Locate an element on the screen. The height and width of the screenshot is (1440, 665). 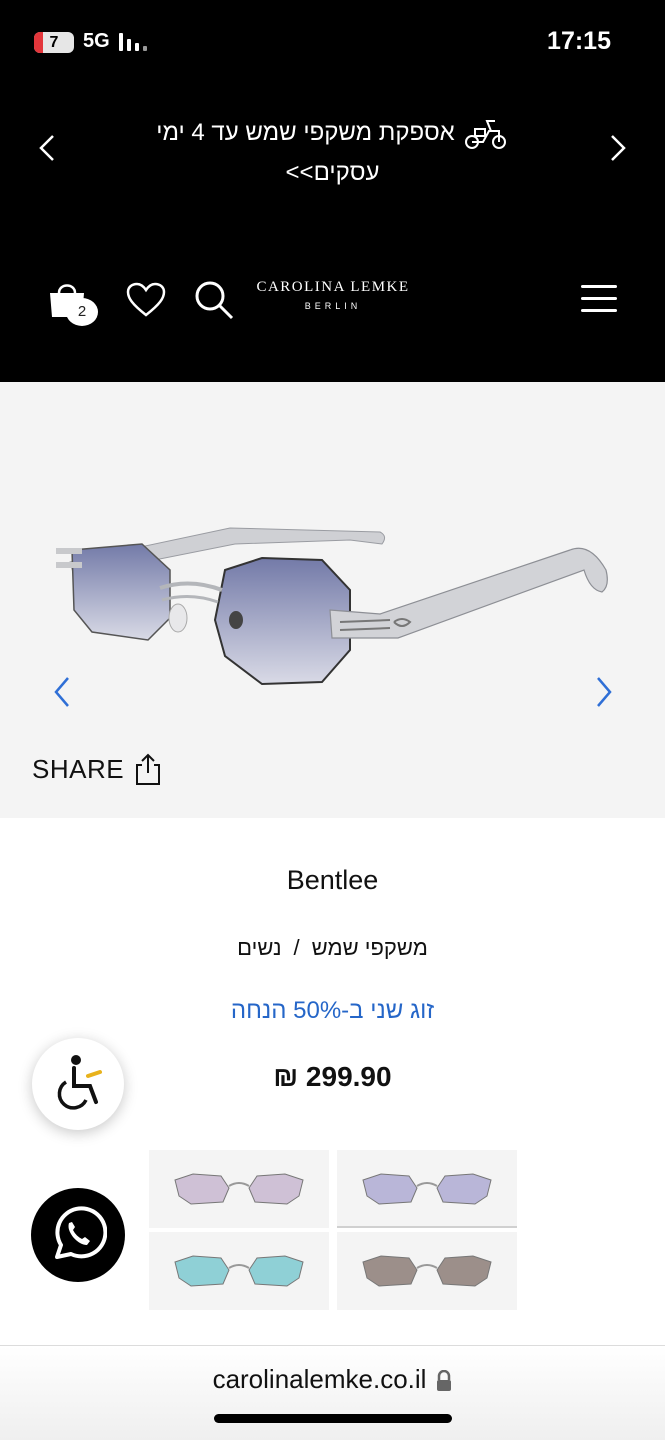
search-icon is located at coordinates (214, 300).